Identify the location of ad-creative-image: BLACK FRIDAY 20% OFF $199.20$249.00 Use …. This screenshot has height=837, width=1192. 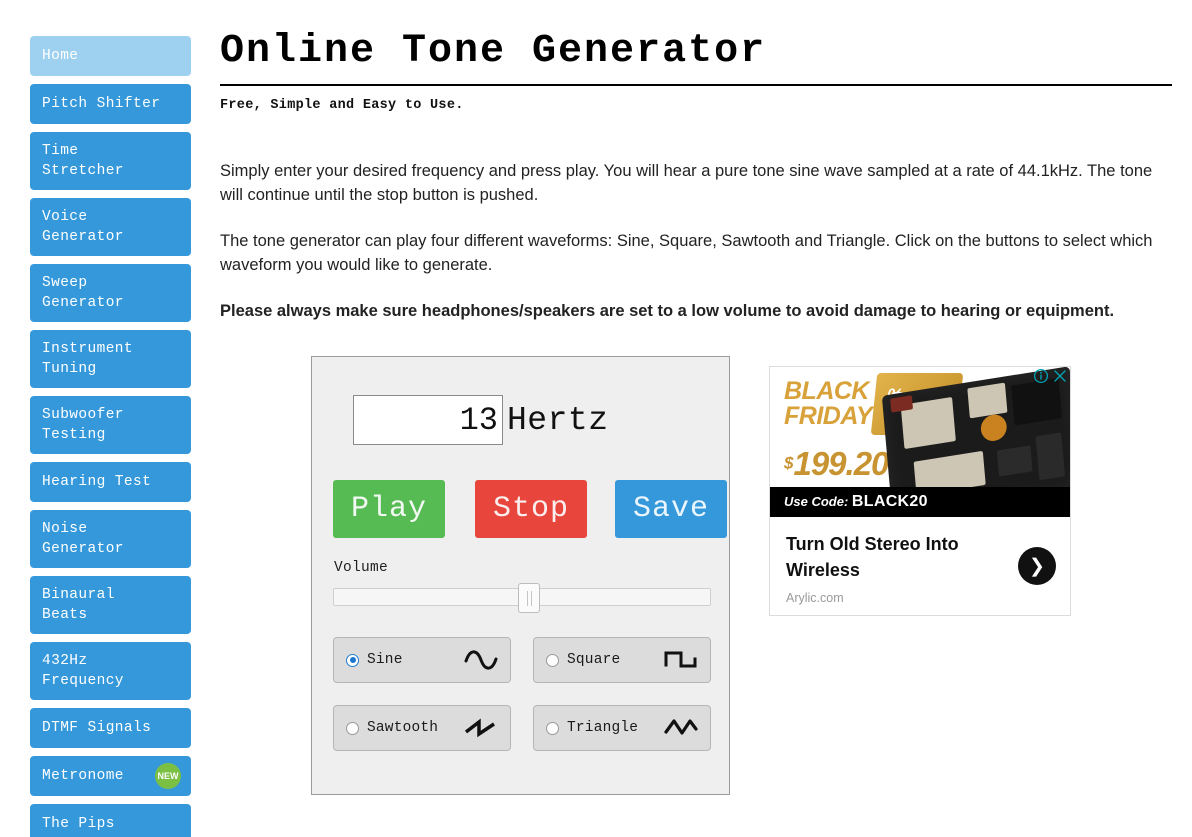
(920, 442).